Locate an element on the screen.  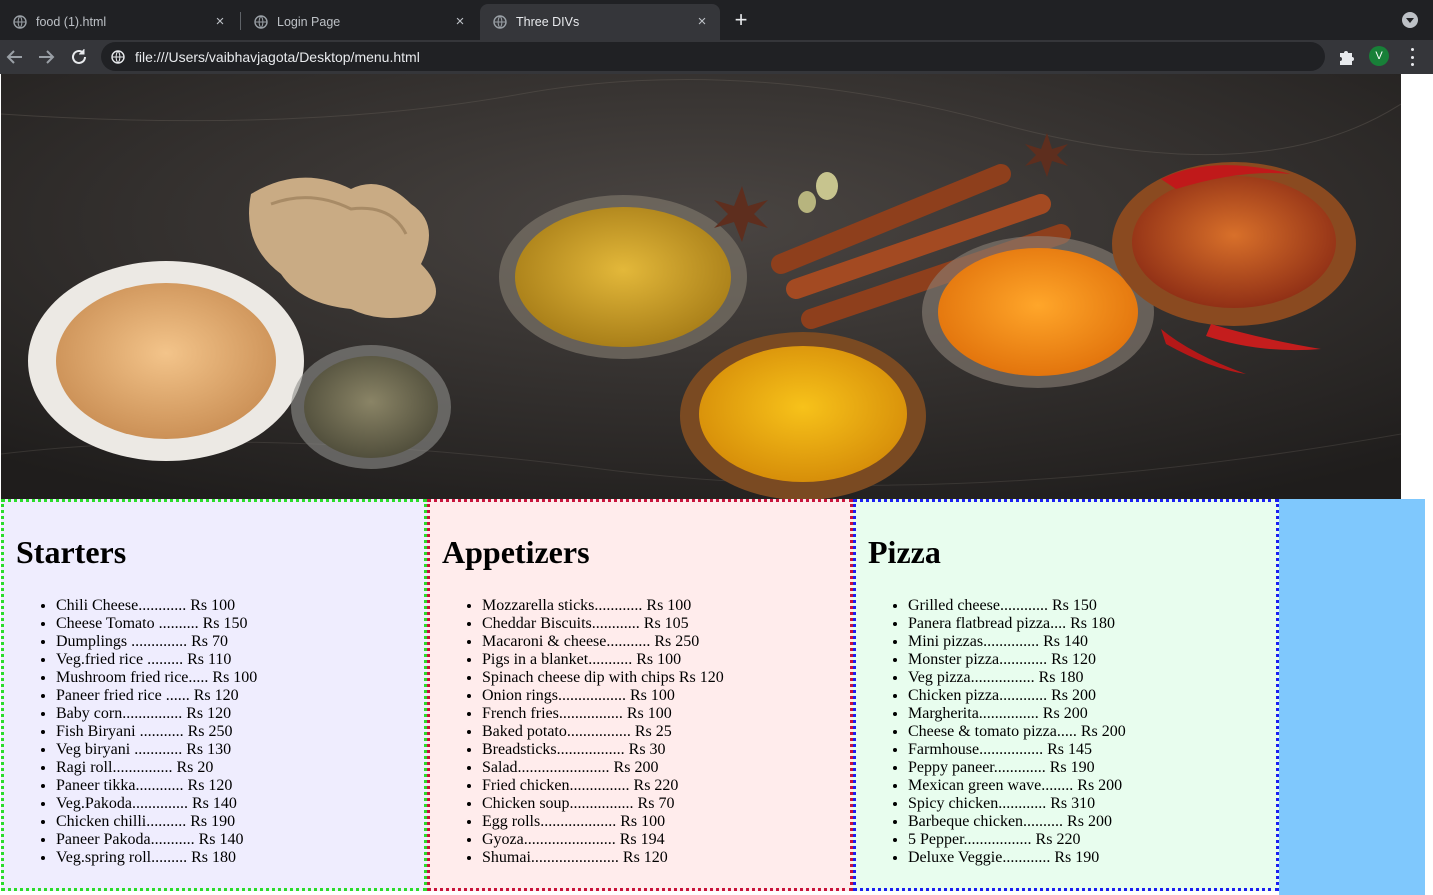
menu-item: Chicken soup................ Rs 70 is located at coordinates (666, 804).